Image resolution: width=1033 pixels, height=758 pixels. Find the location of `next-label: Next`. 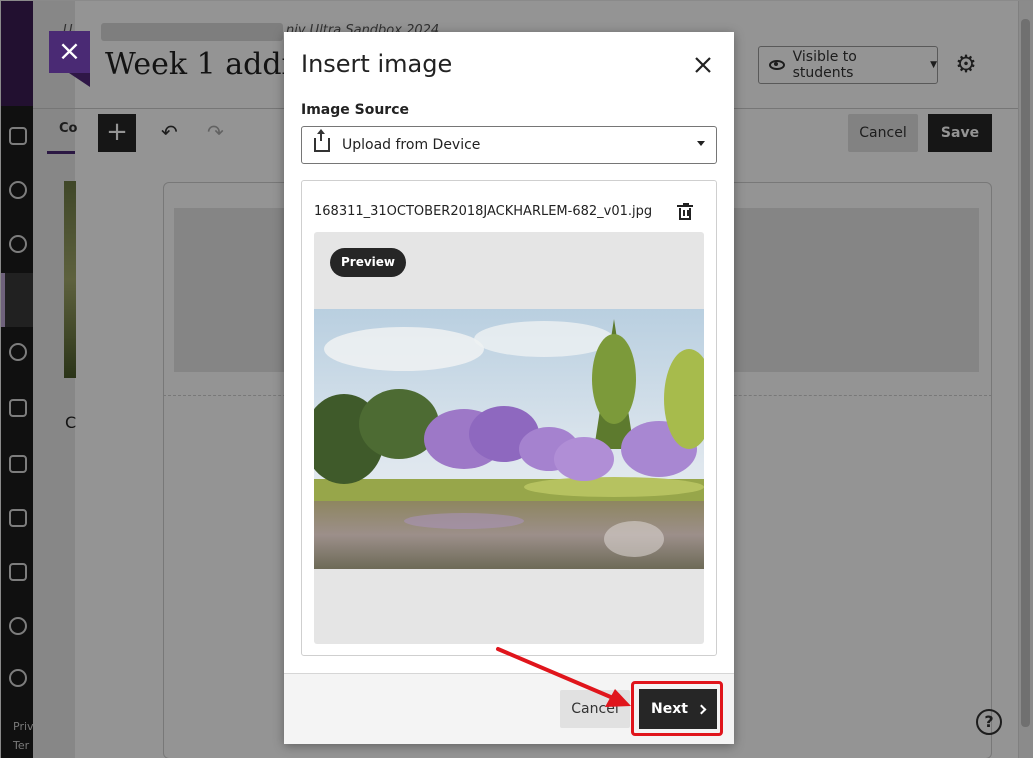

next-label: Next is located at coordinates (669, 709).